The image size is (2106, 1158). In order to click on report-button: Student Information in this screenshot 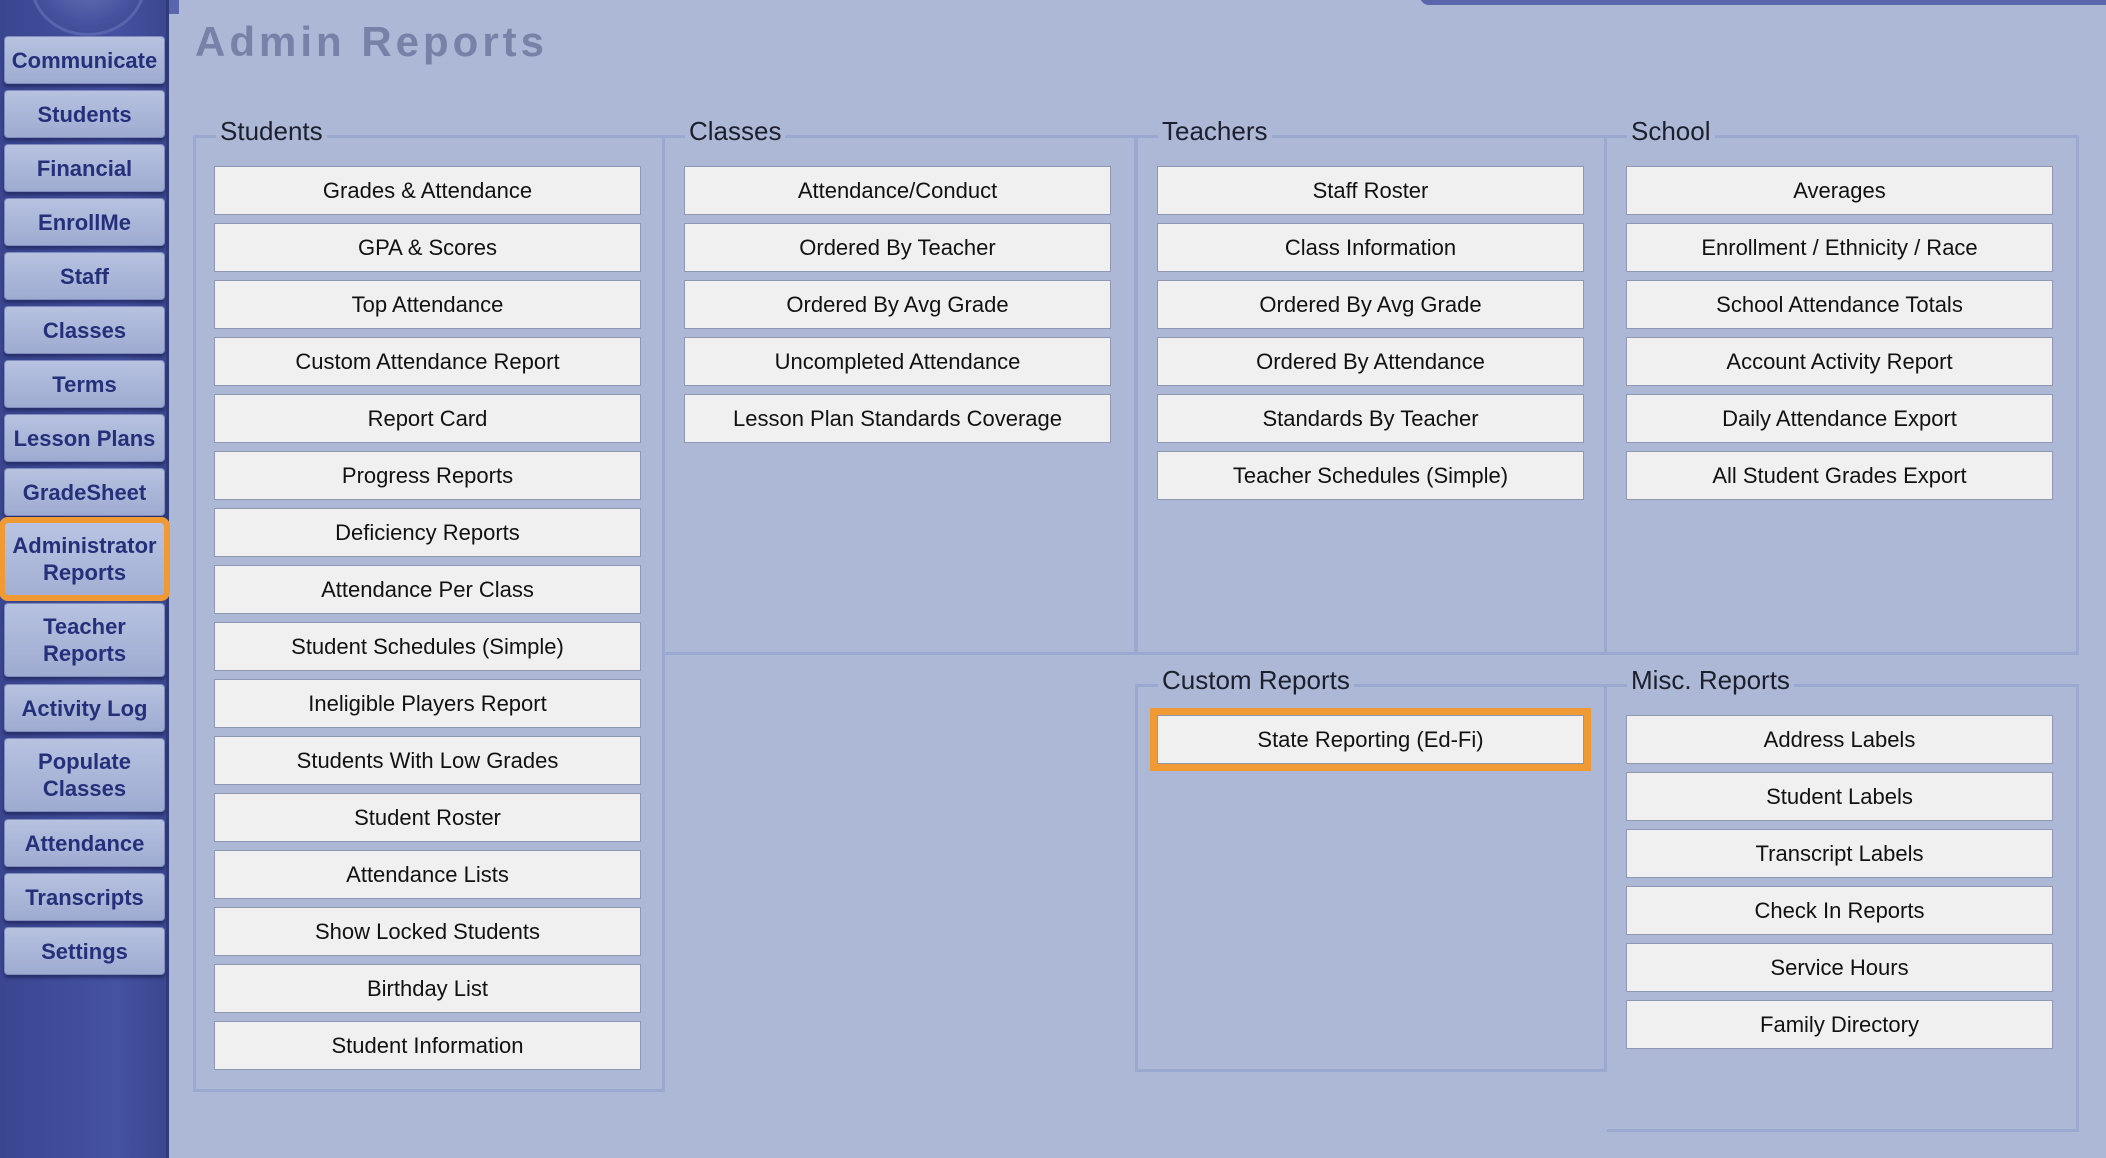, I will do `click(427, 1045)`.